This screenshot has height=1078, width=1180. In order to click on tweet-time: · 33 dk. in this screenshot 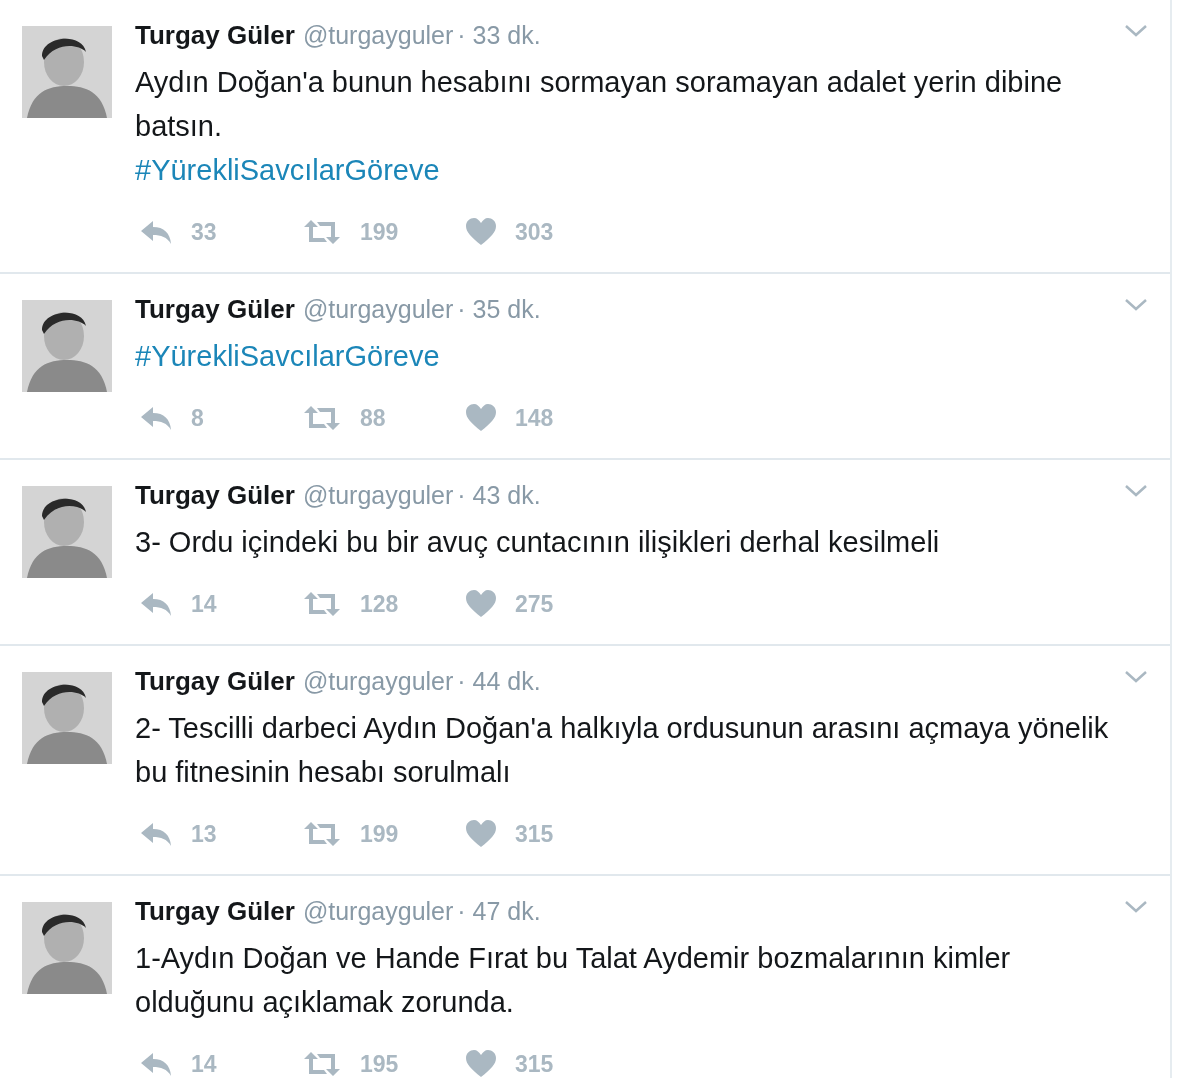, I will do `click(499, 35)`.